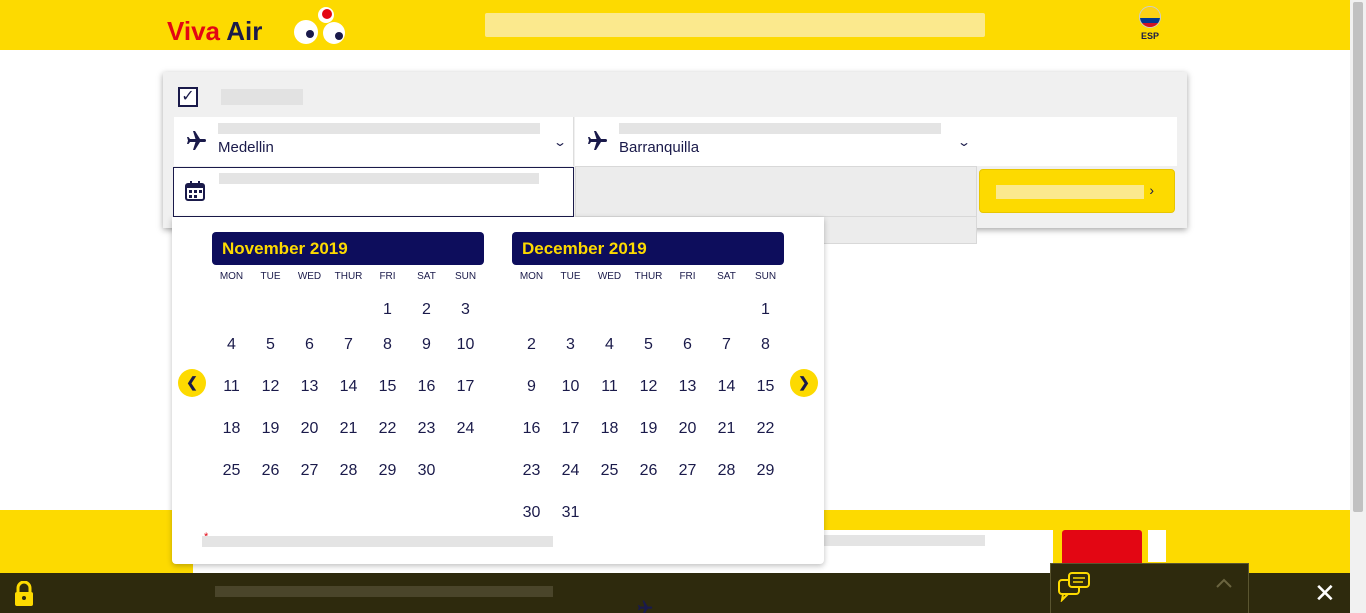  Describe the element at coordinates (1150, 25) in the screenshot. I see `language-selector: ESP` at that location.